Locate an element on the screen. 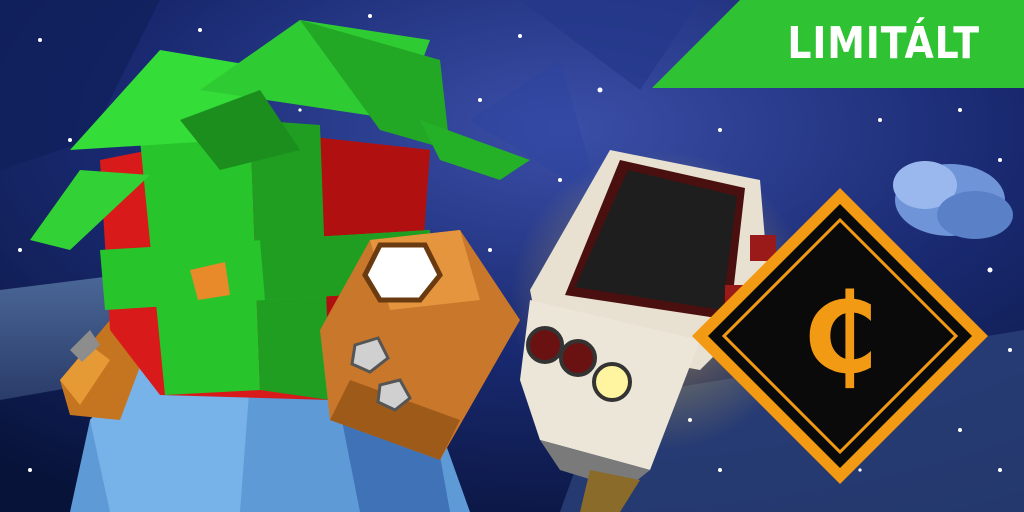  currency-glyph: ₵ is located at coordinates (840, 334).